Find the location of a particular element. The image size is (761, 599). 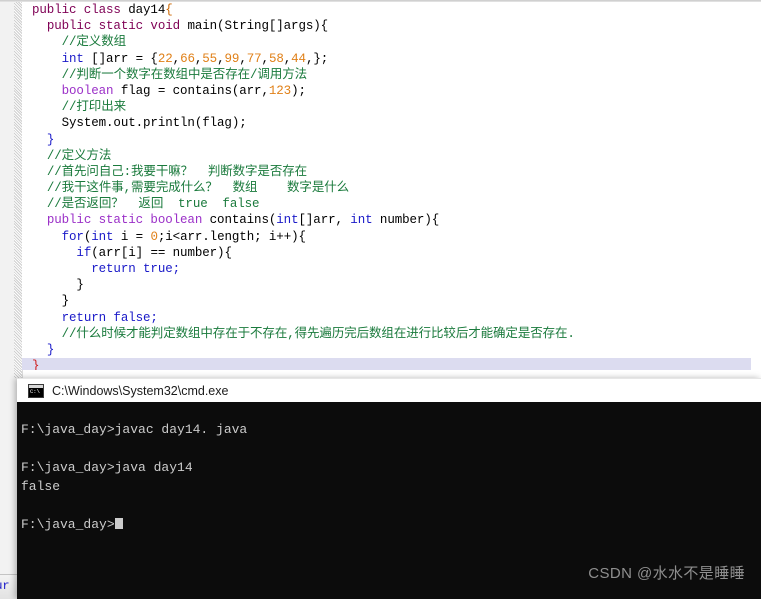

code-token: flag = contains(arr, is located at coordinates (194, 90).